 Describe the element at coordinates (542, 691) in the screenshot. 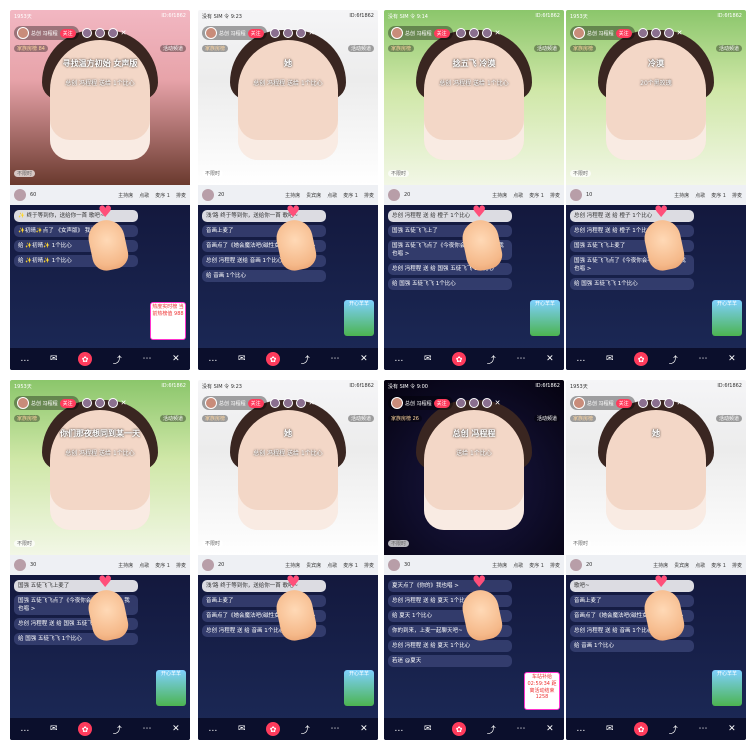

I see `promo-badge: 车站补给 02:59:34 距离活动结束 1258` at that location.